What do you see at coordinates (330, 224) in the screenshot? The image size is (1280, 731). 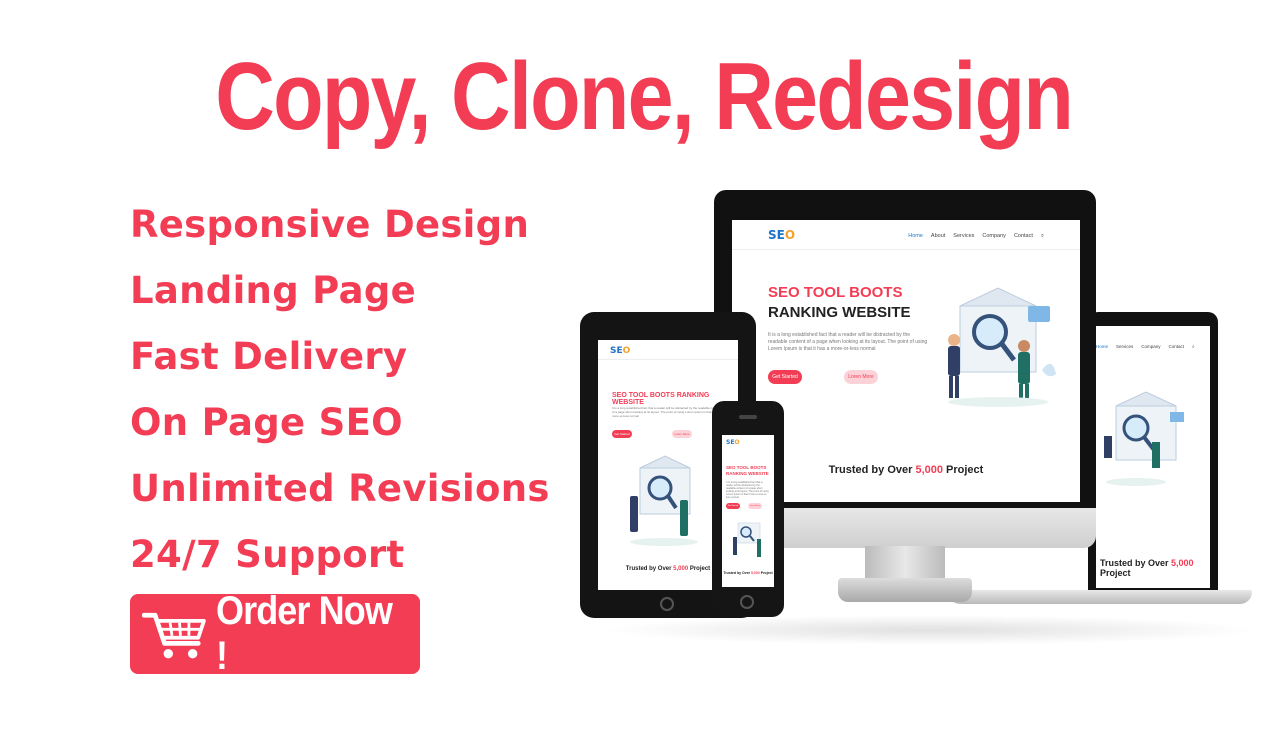 I see `feature-item: Responsive Design` at bounding box center [330, 224].